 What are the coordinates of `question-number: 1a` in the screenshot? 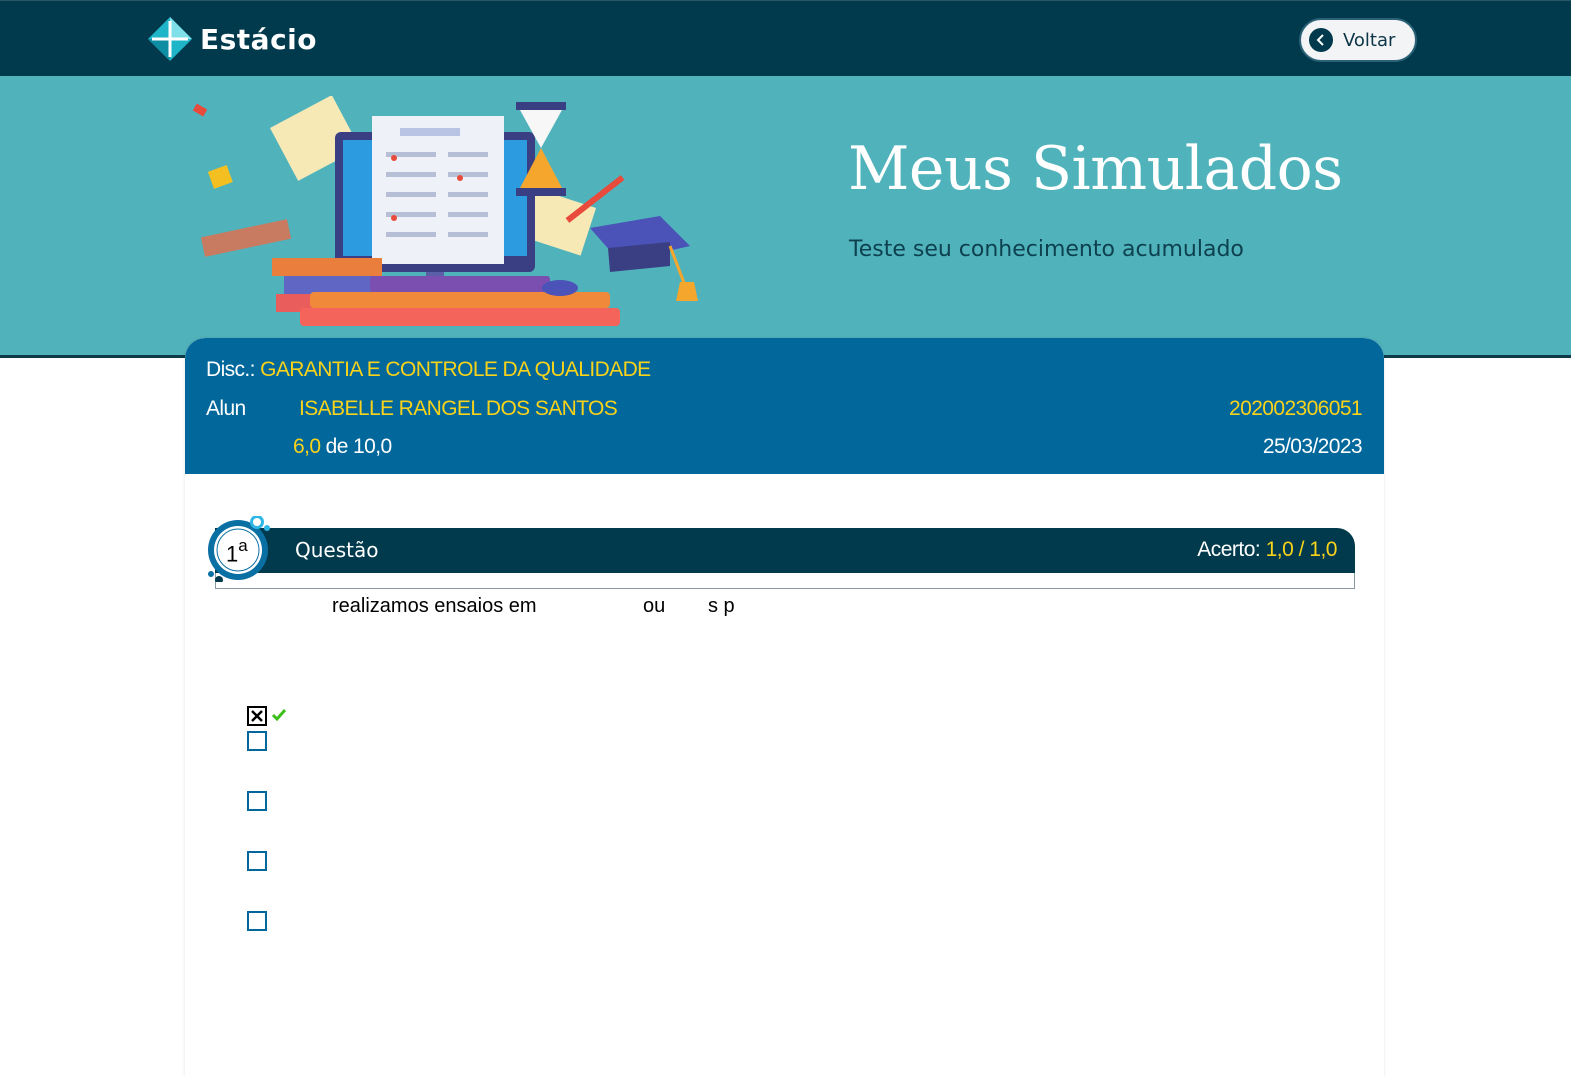 It's located at (237, 551).